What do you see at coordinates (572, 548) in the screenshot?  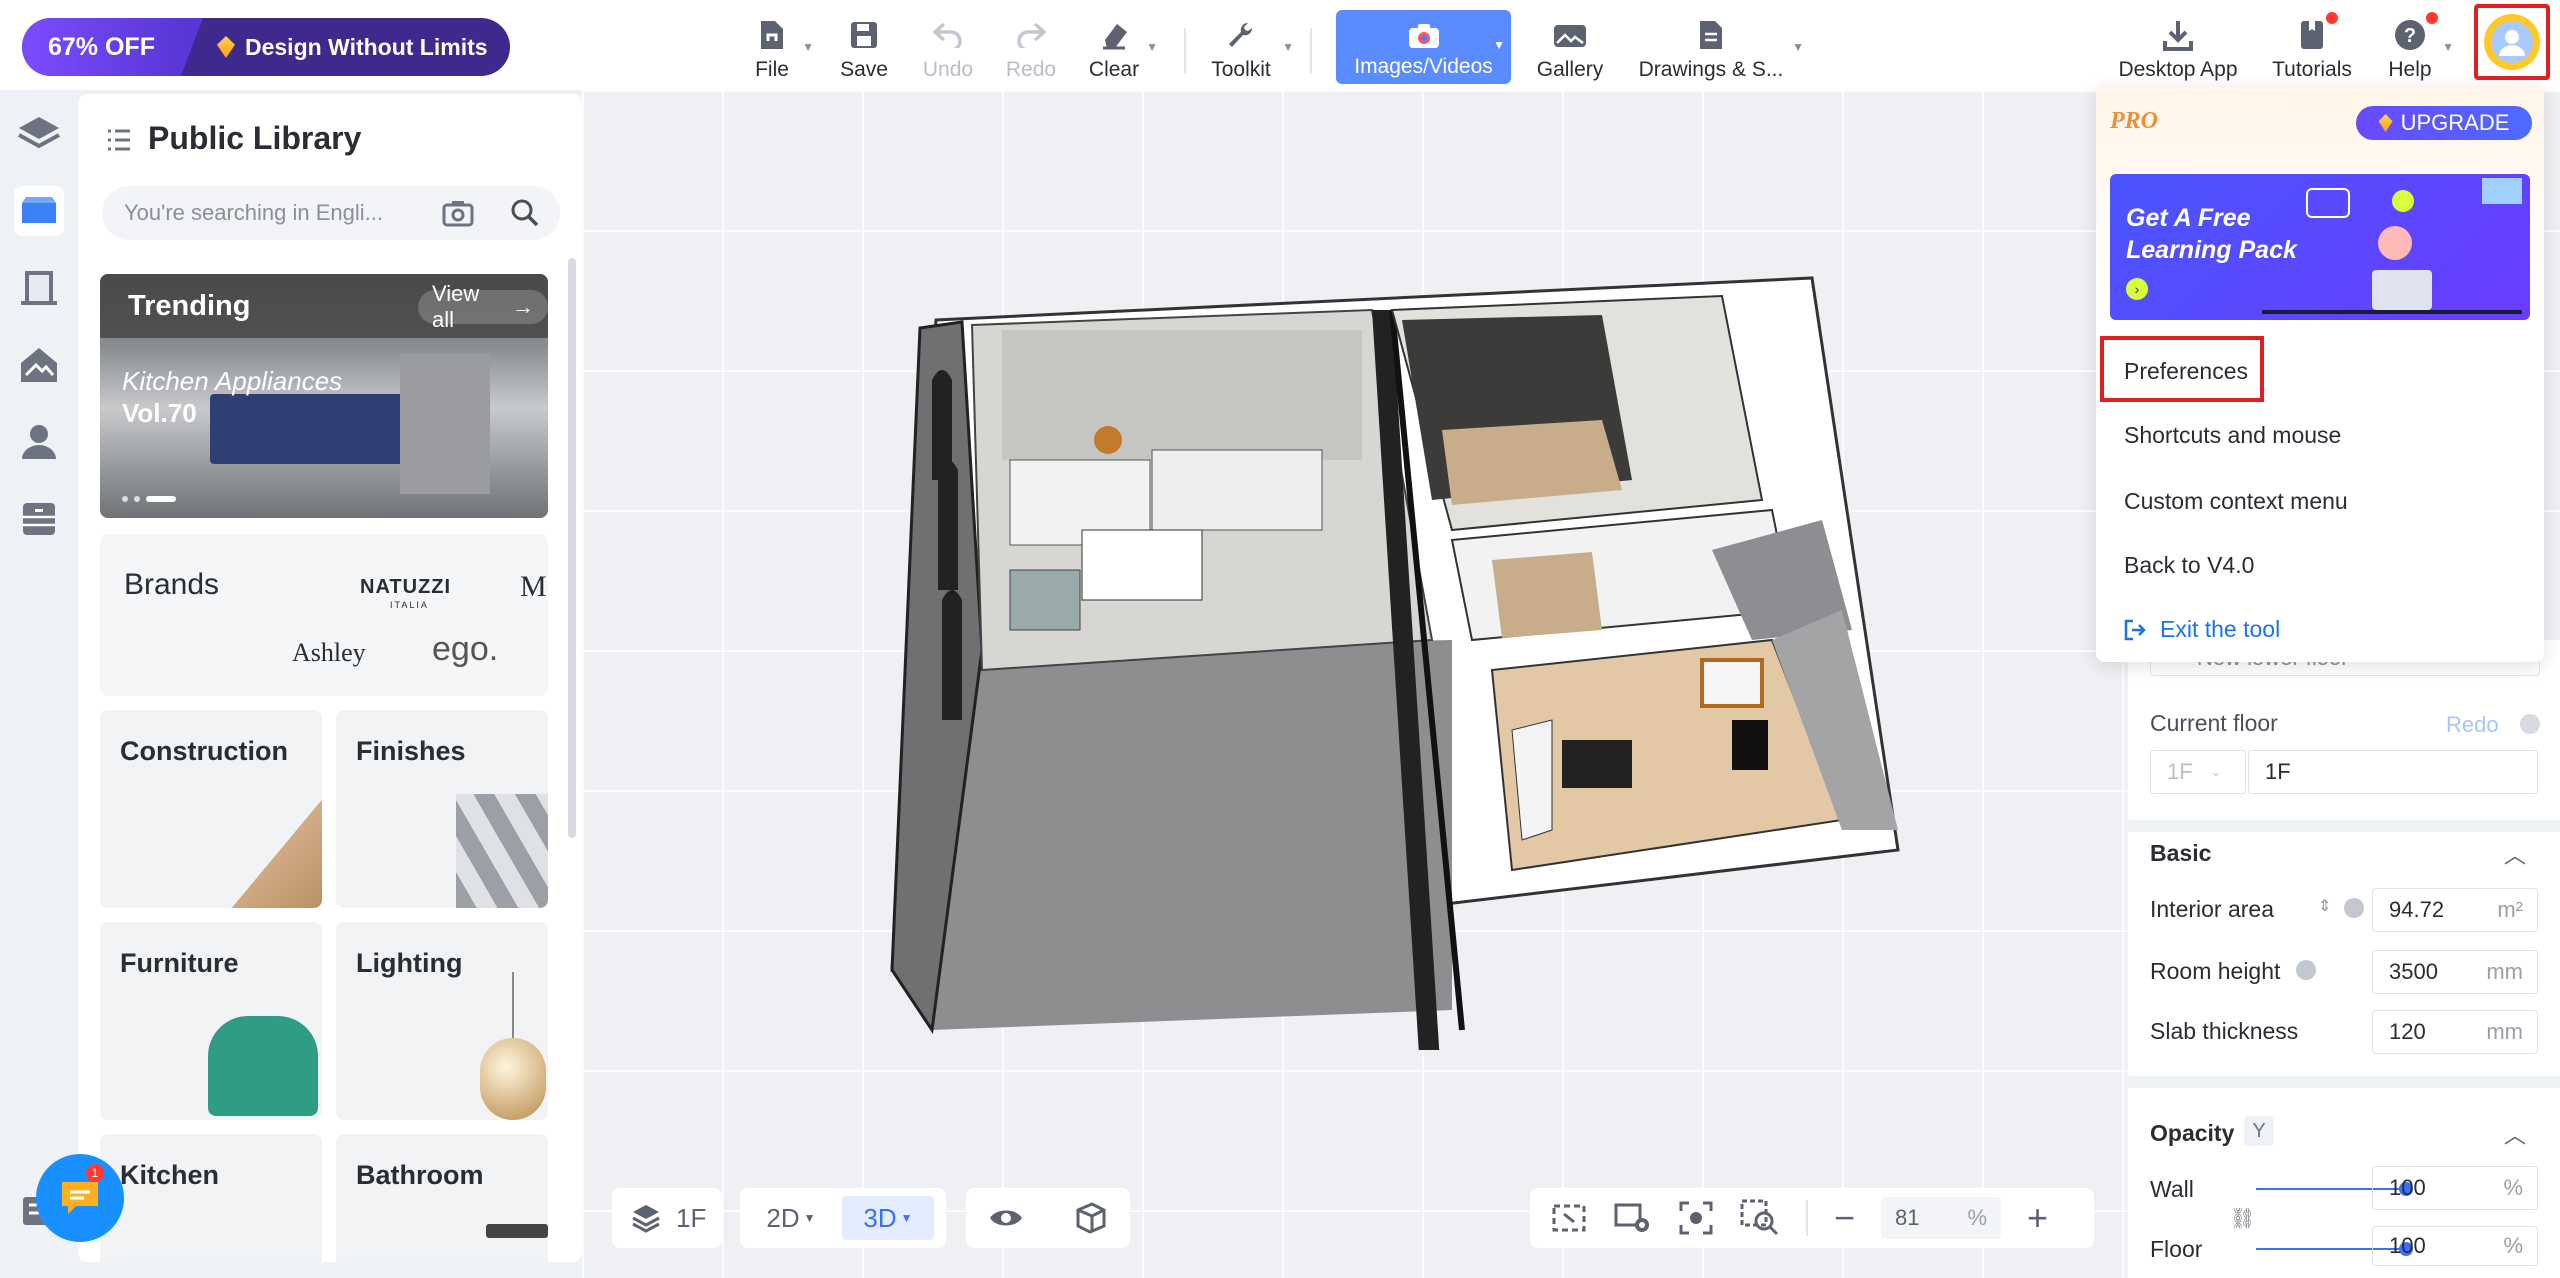 I see `scrollbar` at bounding box center [572, 548].